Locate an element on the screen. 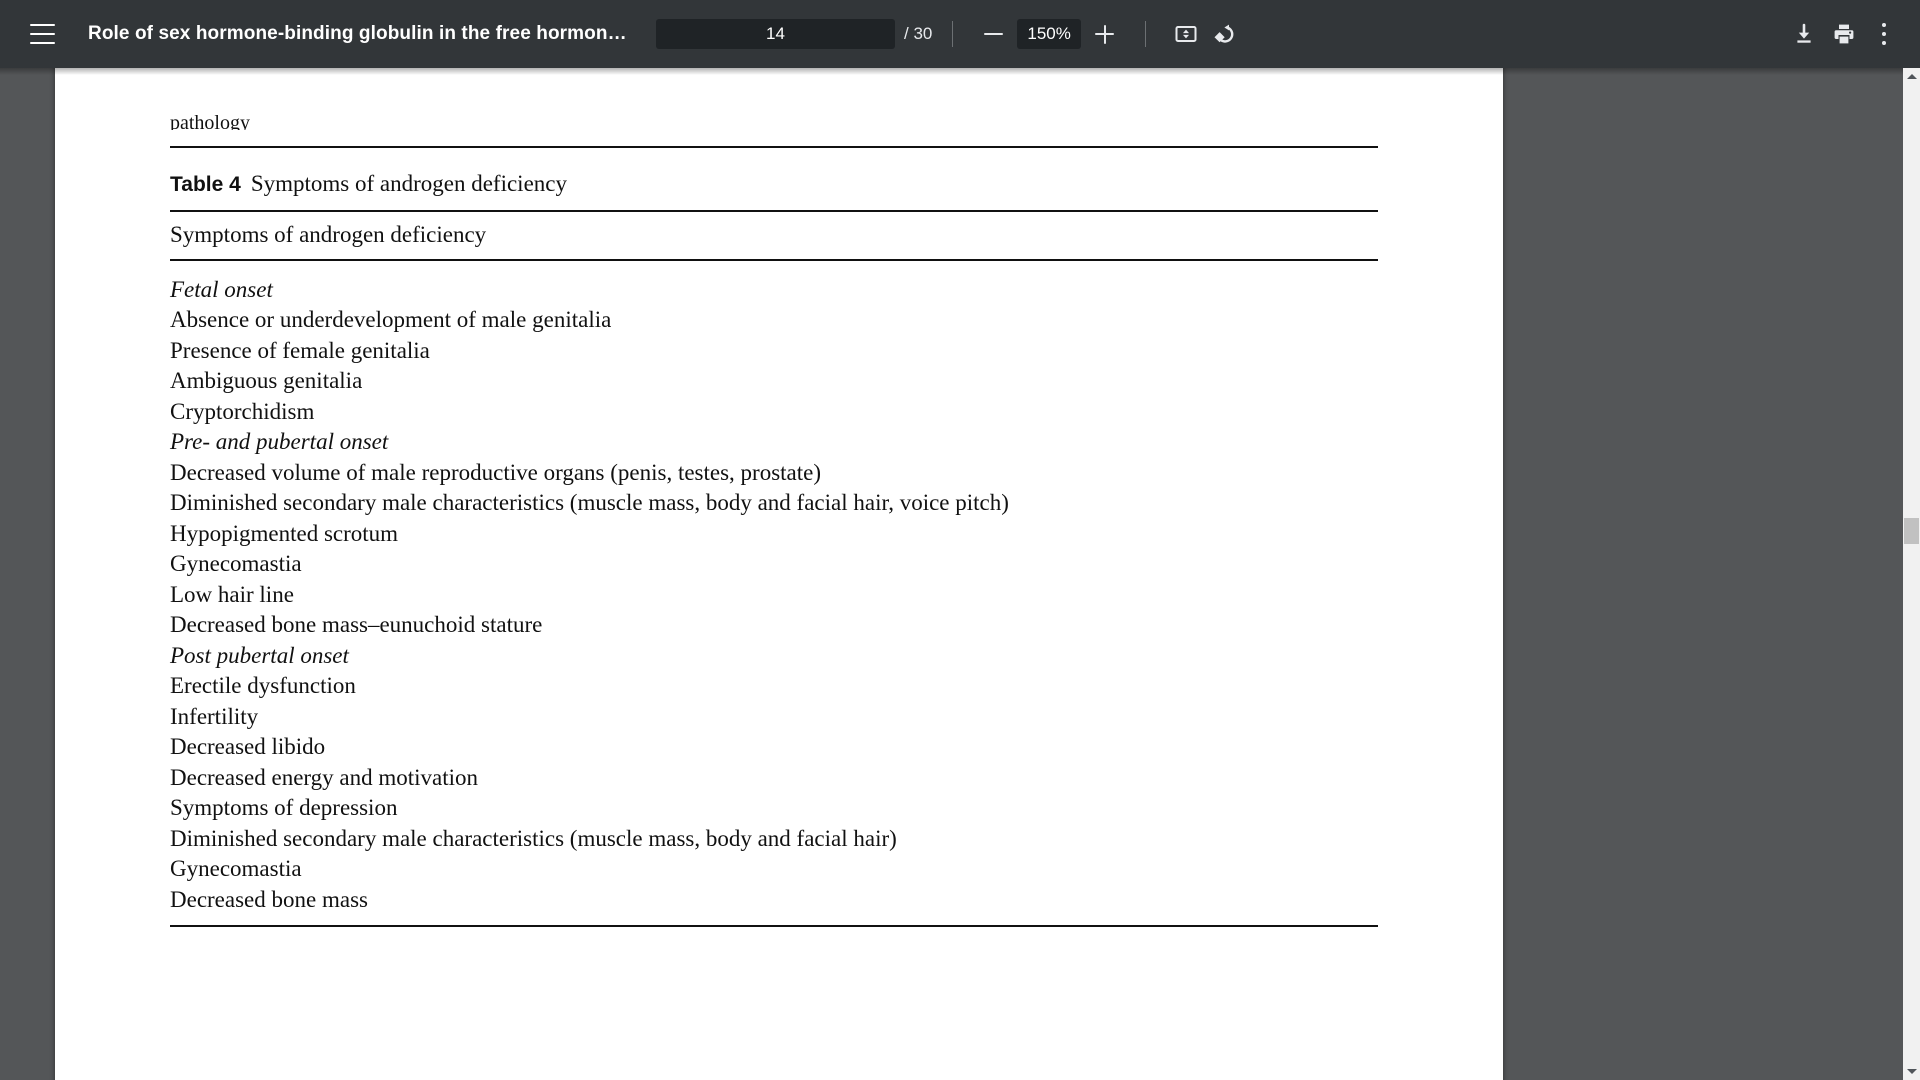  download-icon is located at coordinates (1804, 33).